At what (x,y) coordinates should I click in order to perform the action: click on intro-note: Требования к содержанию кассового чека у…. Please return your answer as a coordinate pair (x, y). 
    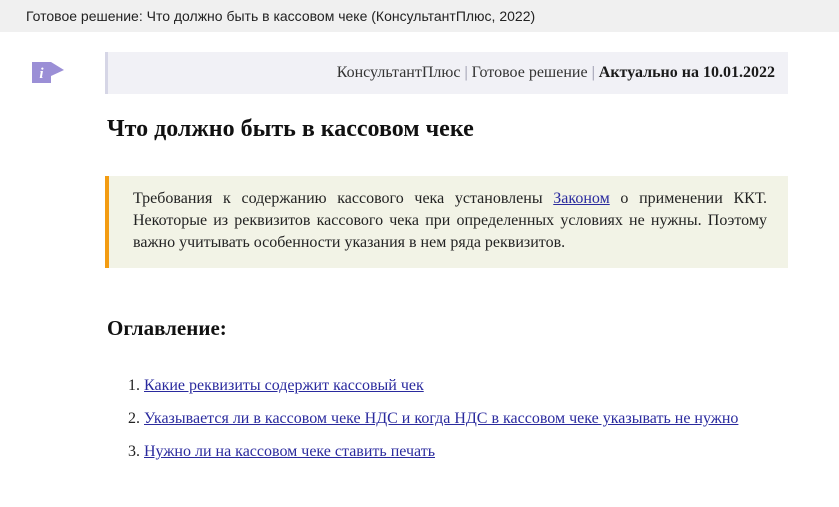
    Looking at the image, I should click on (446, 222).